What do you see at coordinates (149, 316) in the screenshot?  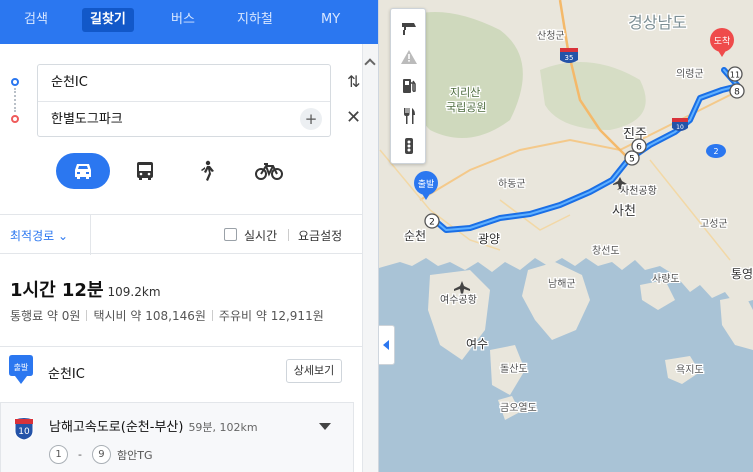 I see `taxi-cost: 택시비 약 108,146원` at bounding box center [149, 316].